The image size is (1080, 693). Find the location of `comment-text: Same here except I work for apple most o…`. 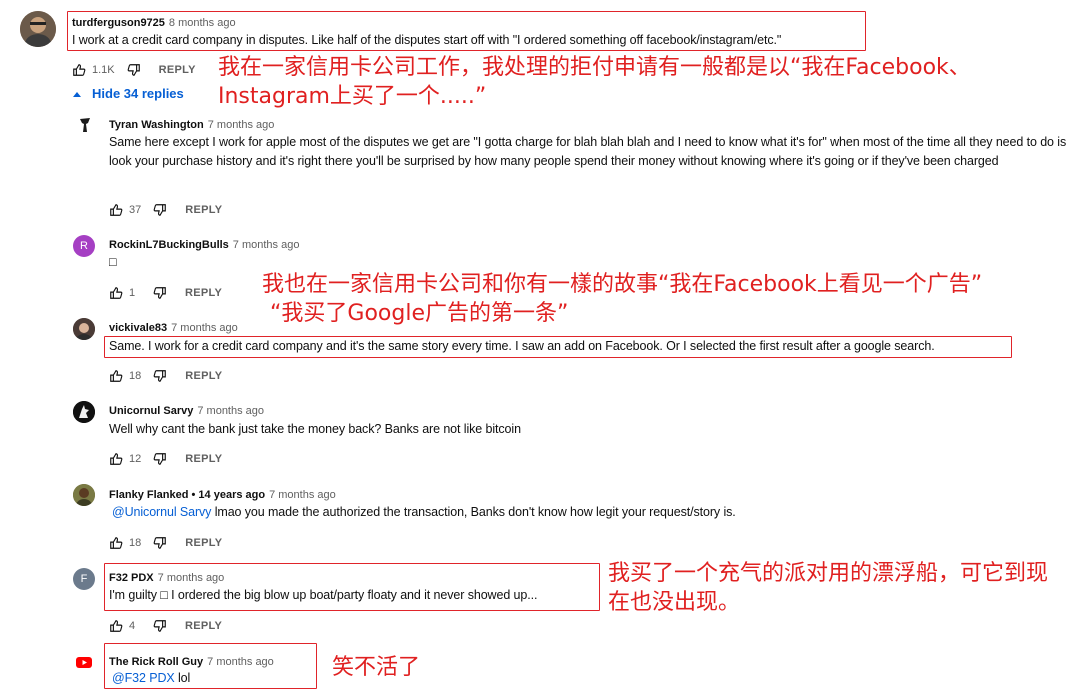

comment-text: Same here except I work for apple most o… is located at coordinates (588, 151).